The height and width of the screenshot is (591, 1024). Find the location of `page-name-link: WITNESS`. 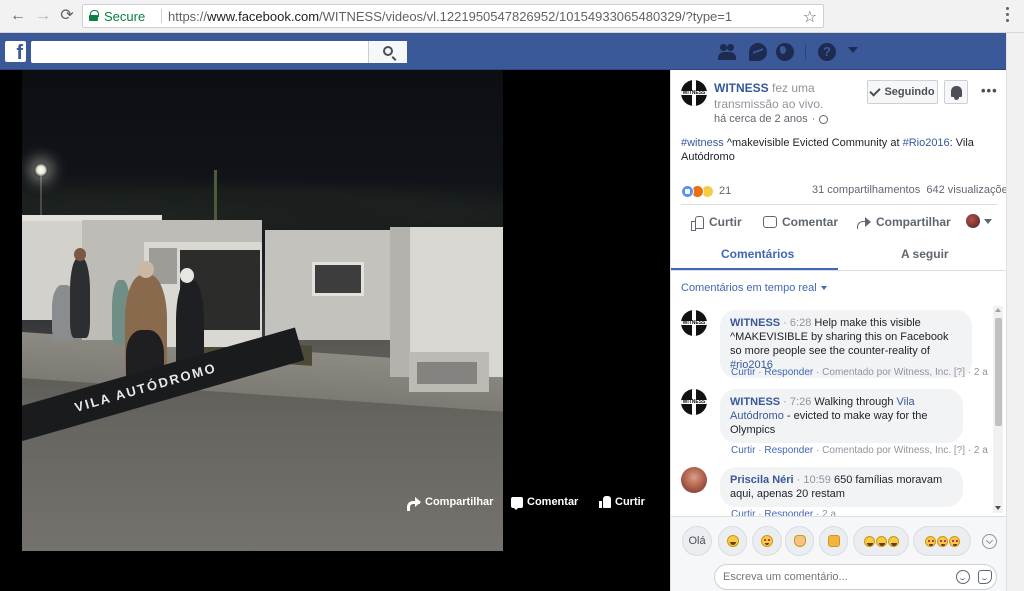

page-name-link: WITNESS is located at coordinates (741, 88).